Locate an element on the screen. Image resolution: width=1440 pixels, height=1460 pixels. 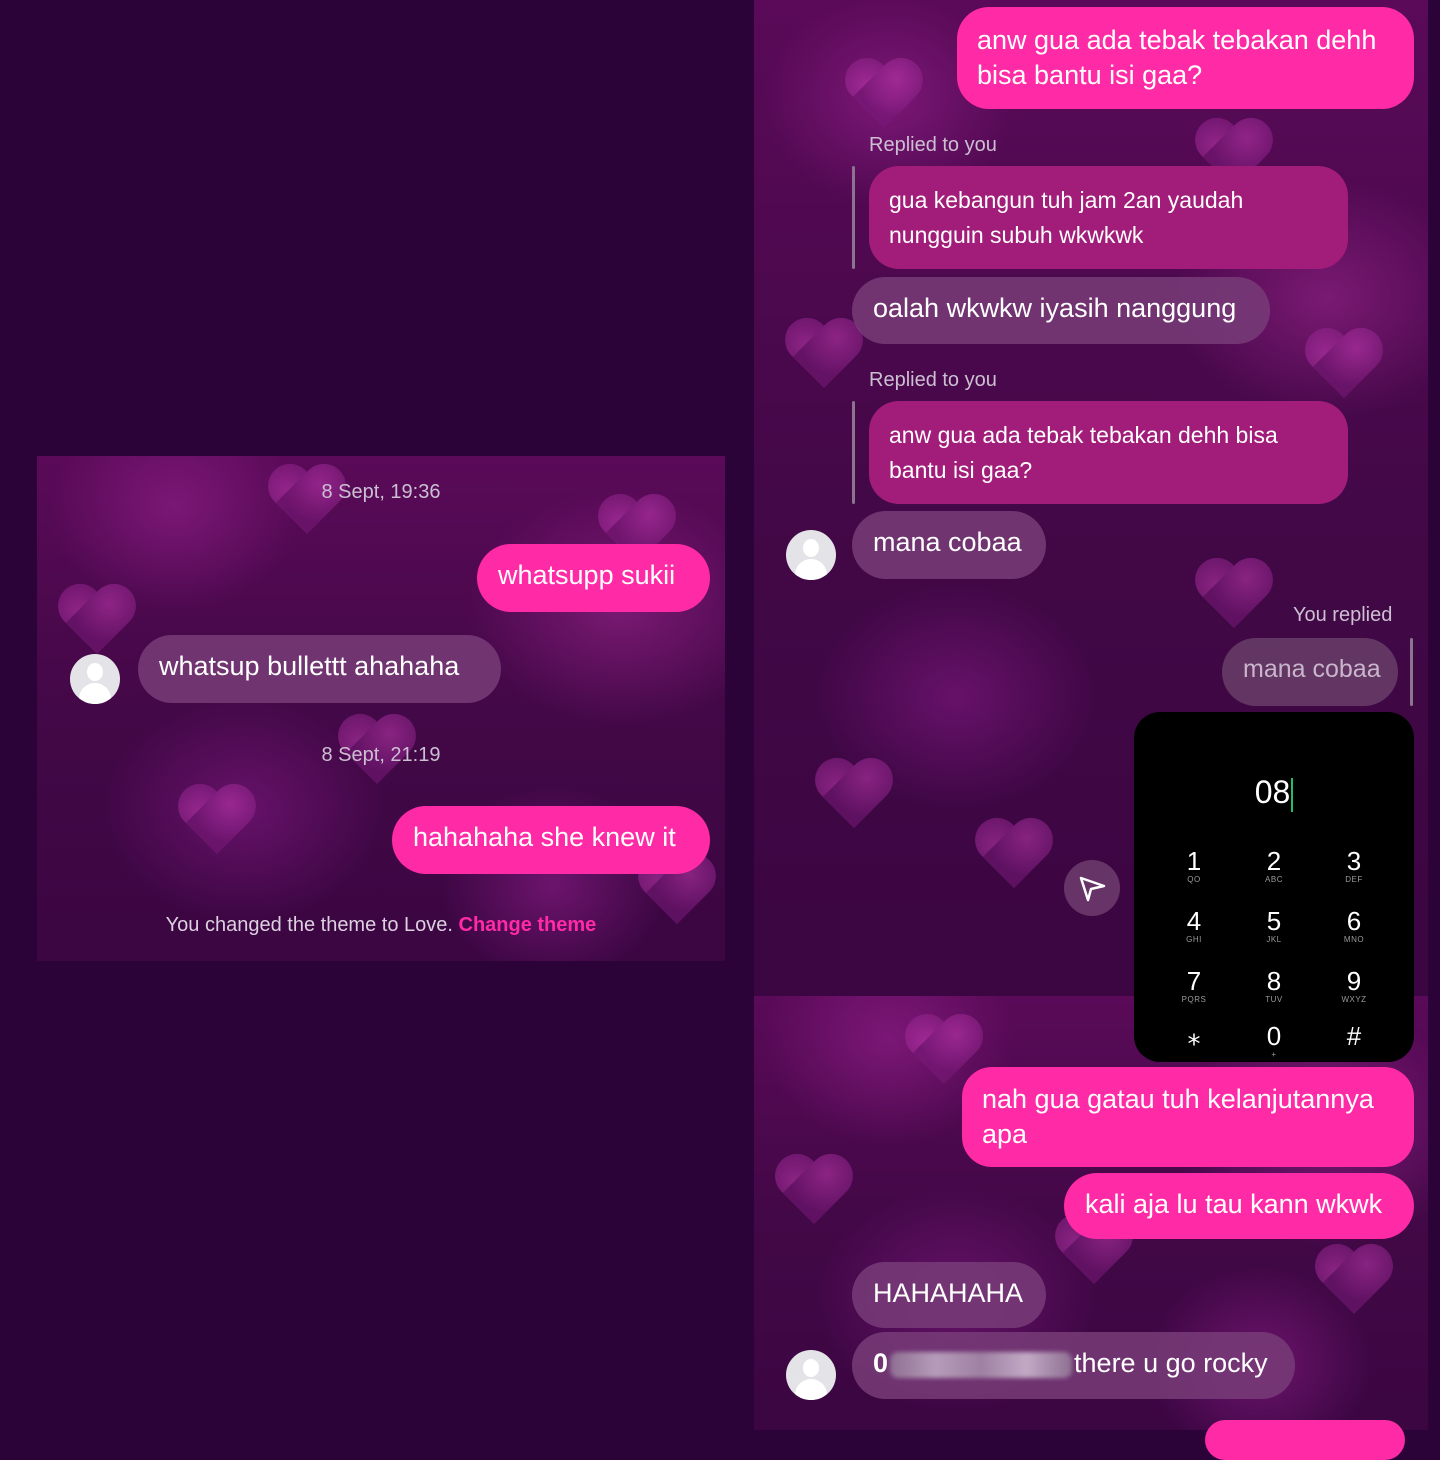
outgoing-message: nah gua gatau tuh kelanjutannya apa is located at coordinates (1188, 1117).